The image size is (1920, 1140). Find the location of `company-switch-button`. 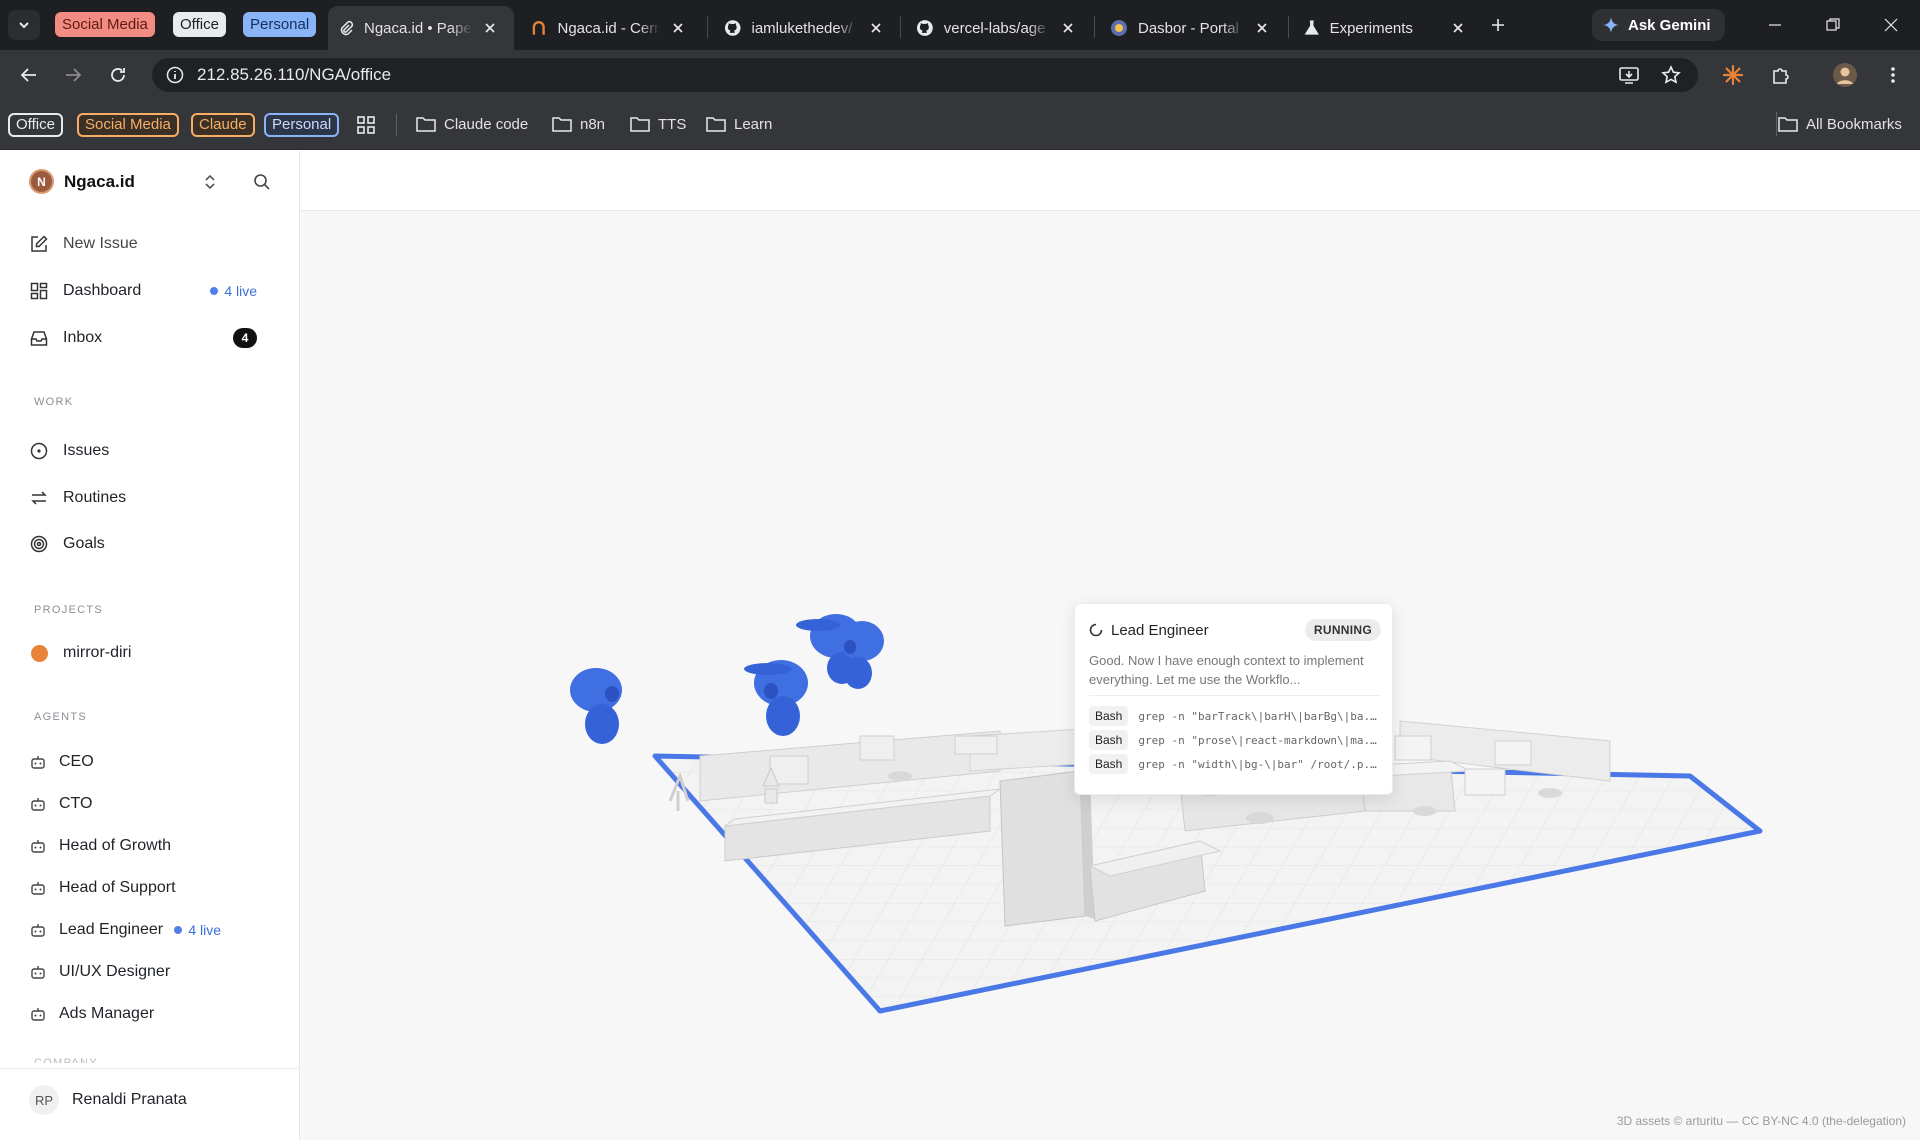

company-switch-button is located at coordinates (210, 182).